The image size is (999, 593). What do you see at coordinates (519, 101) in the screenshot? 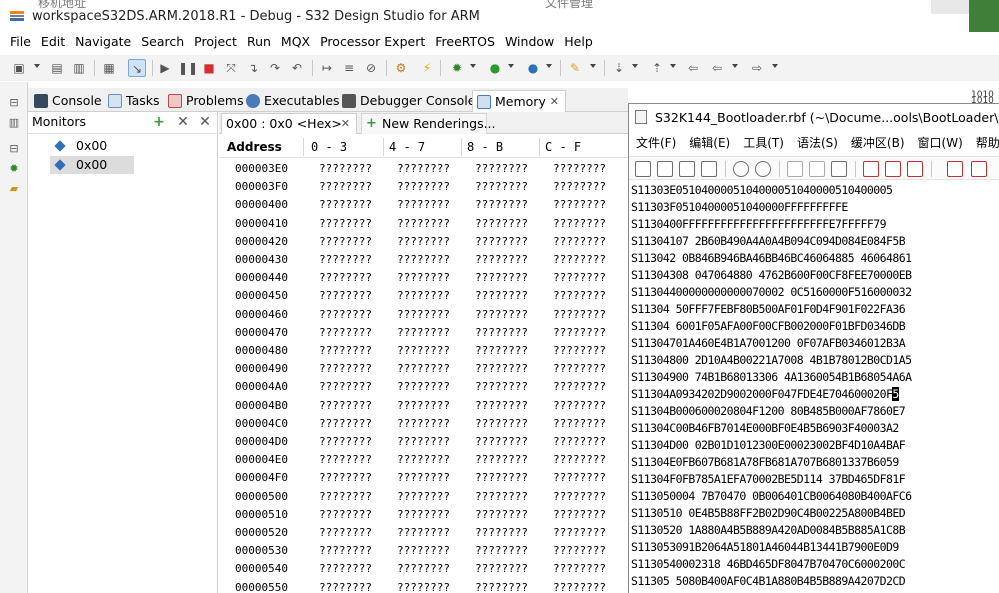
I see `tab-memory: Memory ✕` at bounding box center [519, 101].